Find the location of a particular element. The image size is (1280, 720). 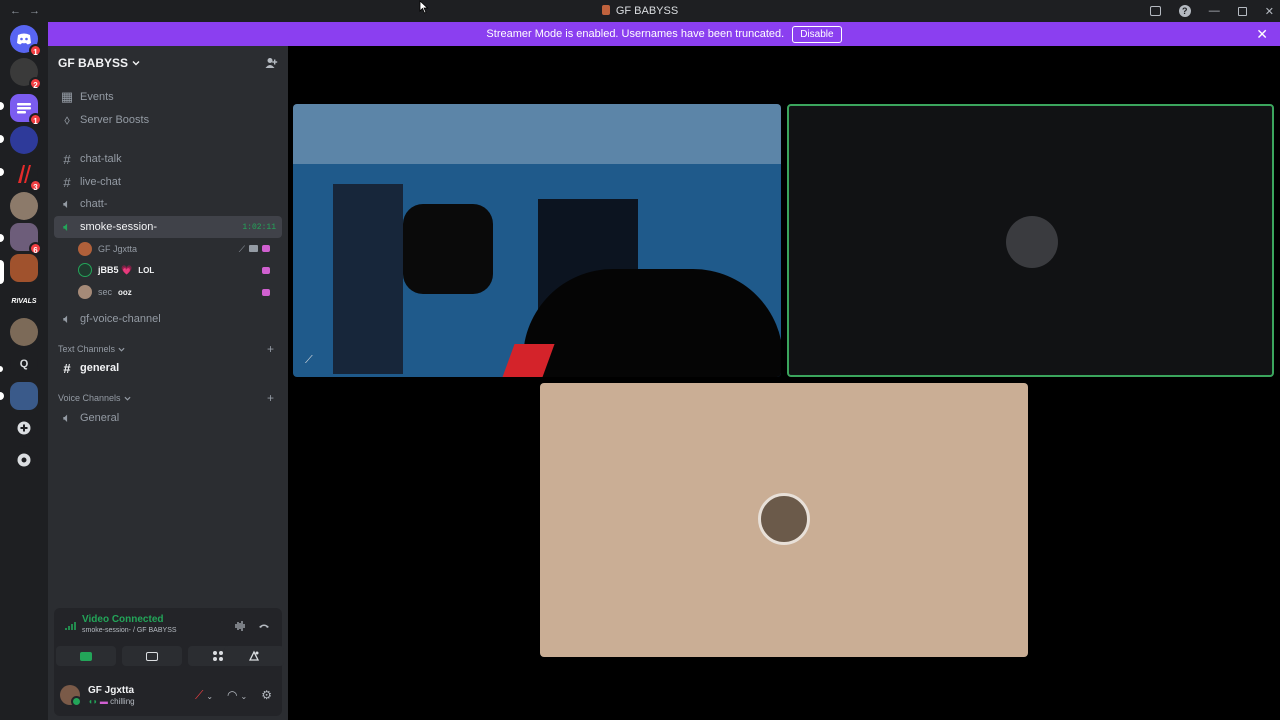

activities-icon is located at coordinates (218, 656).